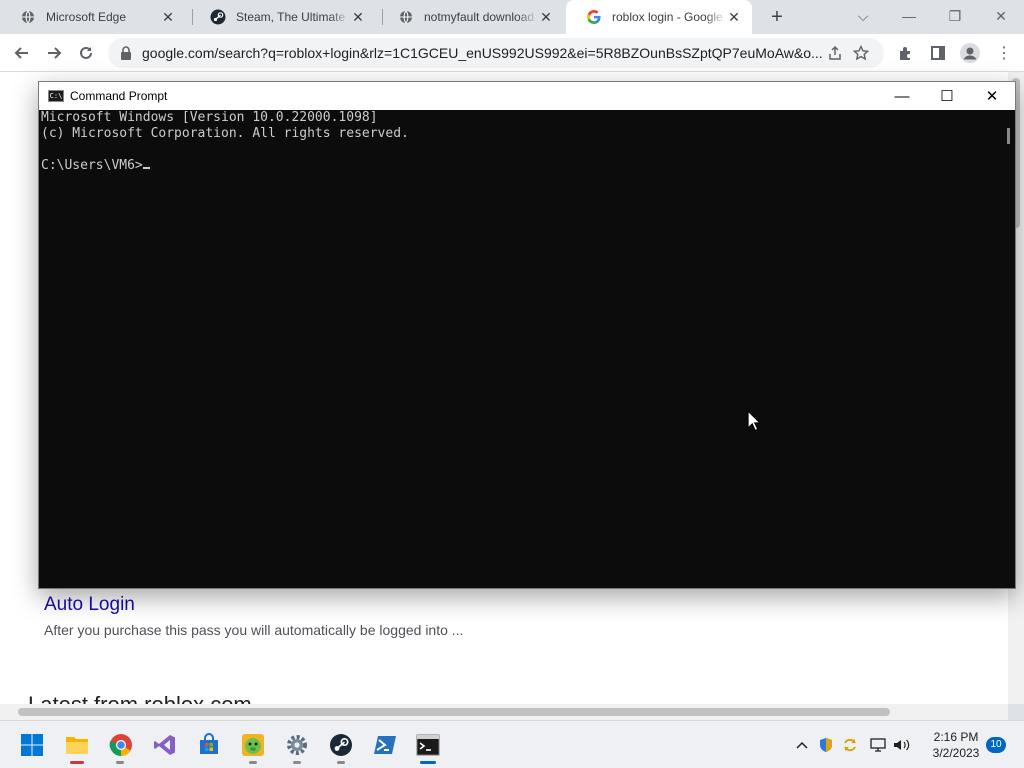  I want to click on tab-roblox-login: roblox login - Google Search ✕, so click(659, 17).